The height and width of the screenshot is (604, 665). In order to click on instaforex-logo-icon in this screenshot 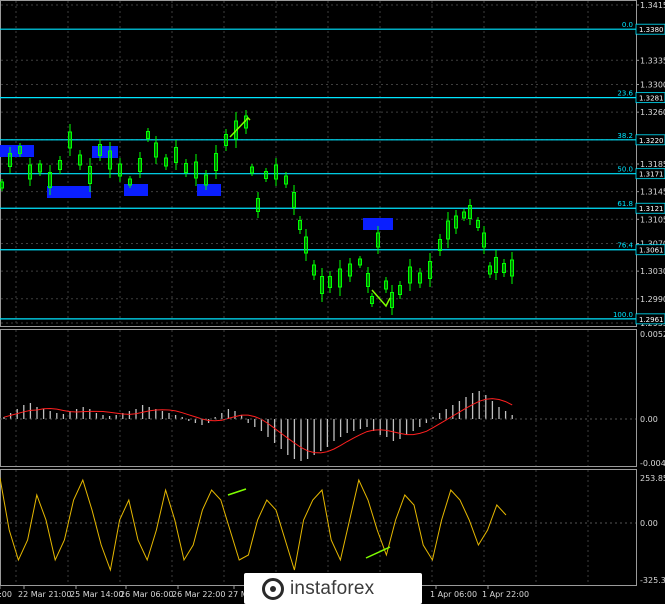, I will do `click(273, 588)`.